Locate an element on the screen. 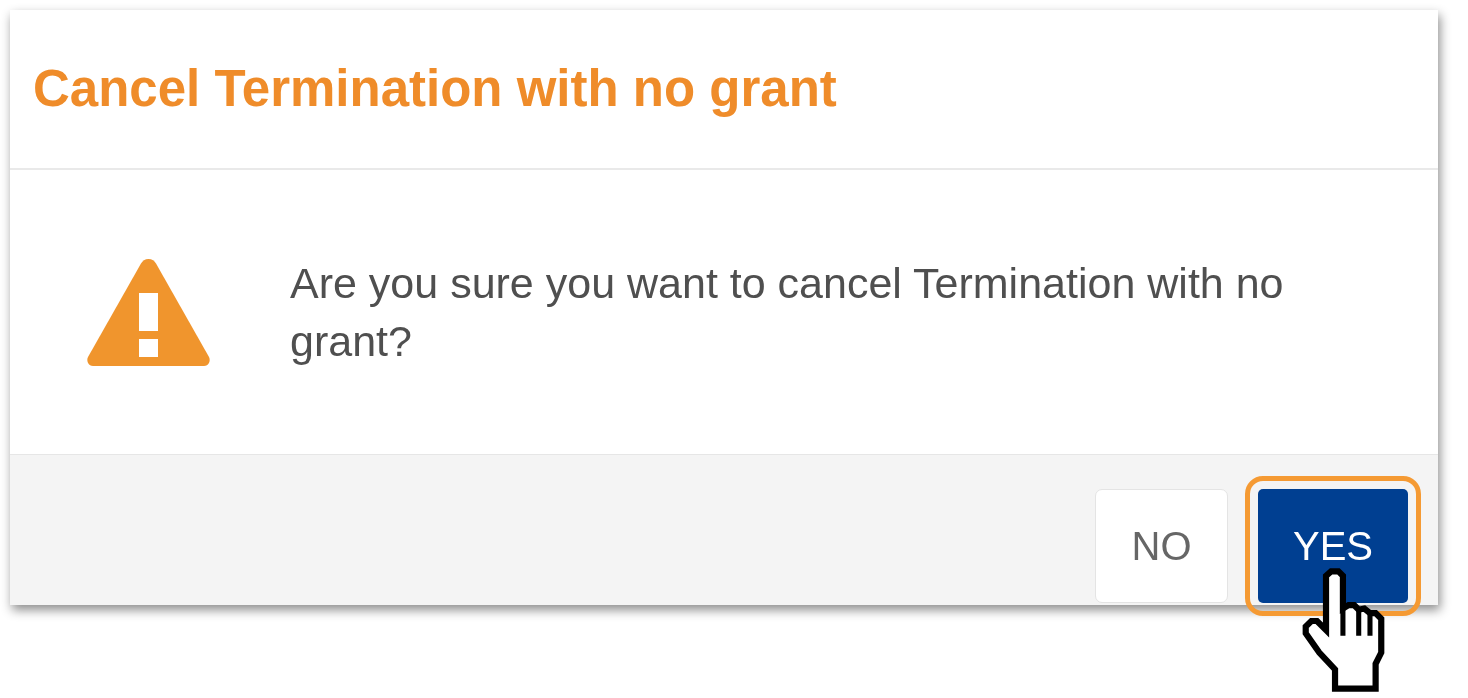 The image size is (1468, 698). dialog-title: Cancel Termination with no grant is located at coordinates (435, 89).